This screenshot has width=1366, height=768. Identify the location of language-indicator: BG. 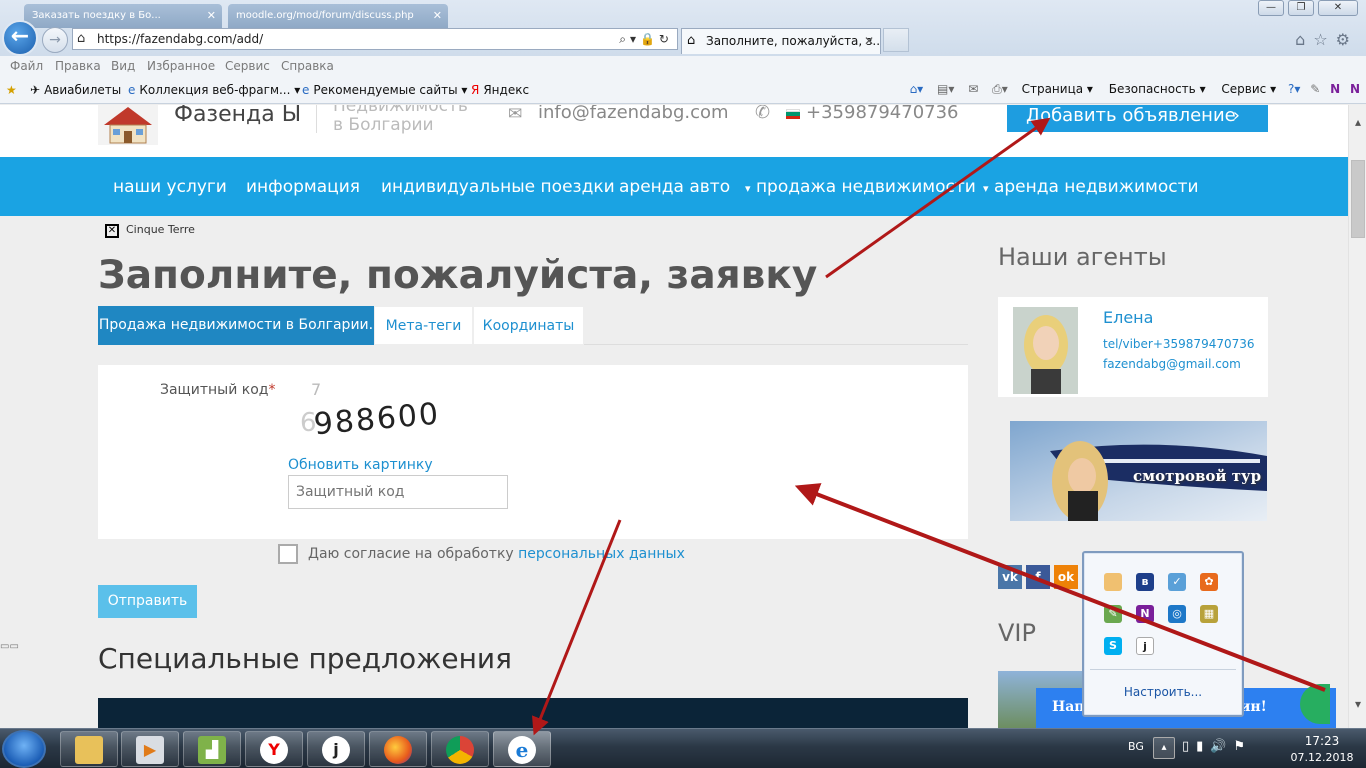
(1136, 746).